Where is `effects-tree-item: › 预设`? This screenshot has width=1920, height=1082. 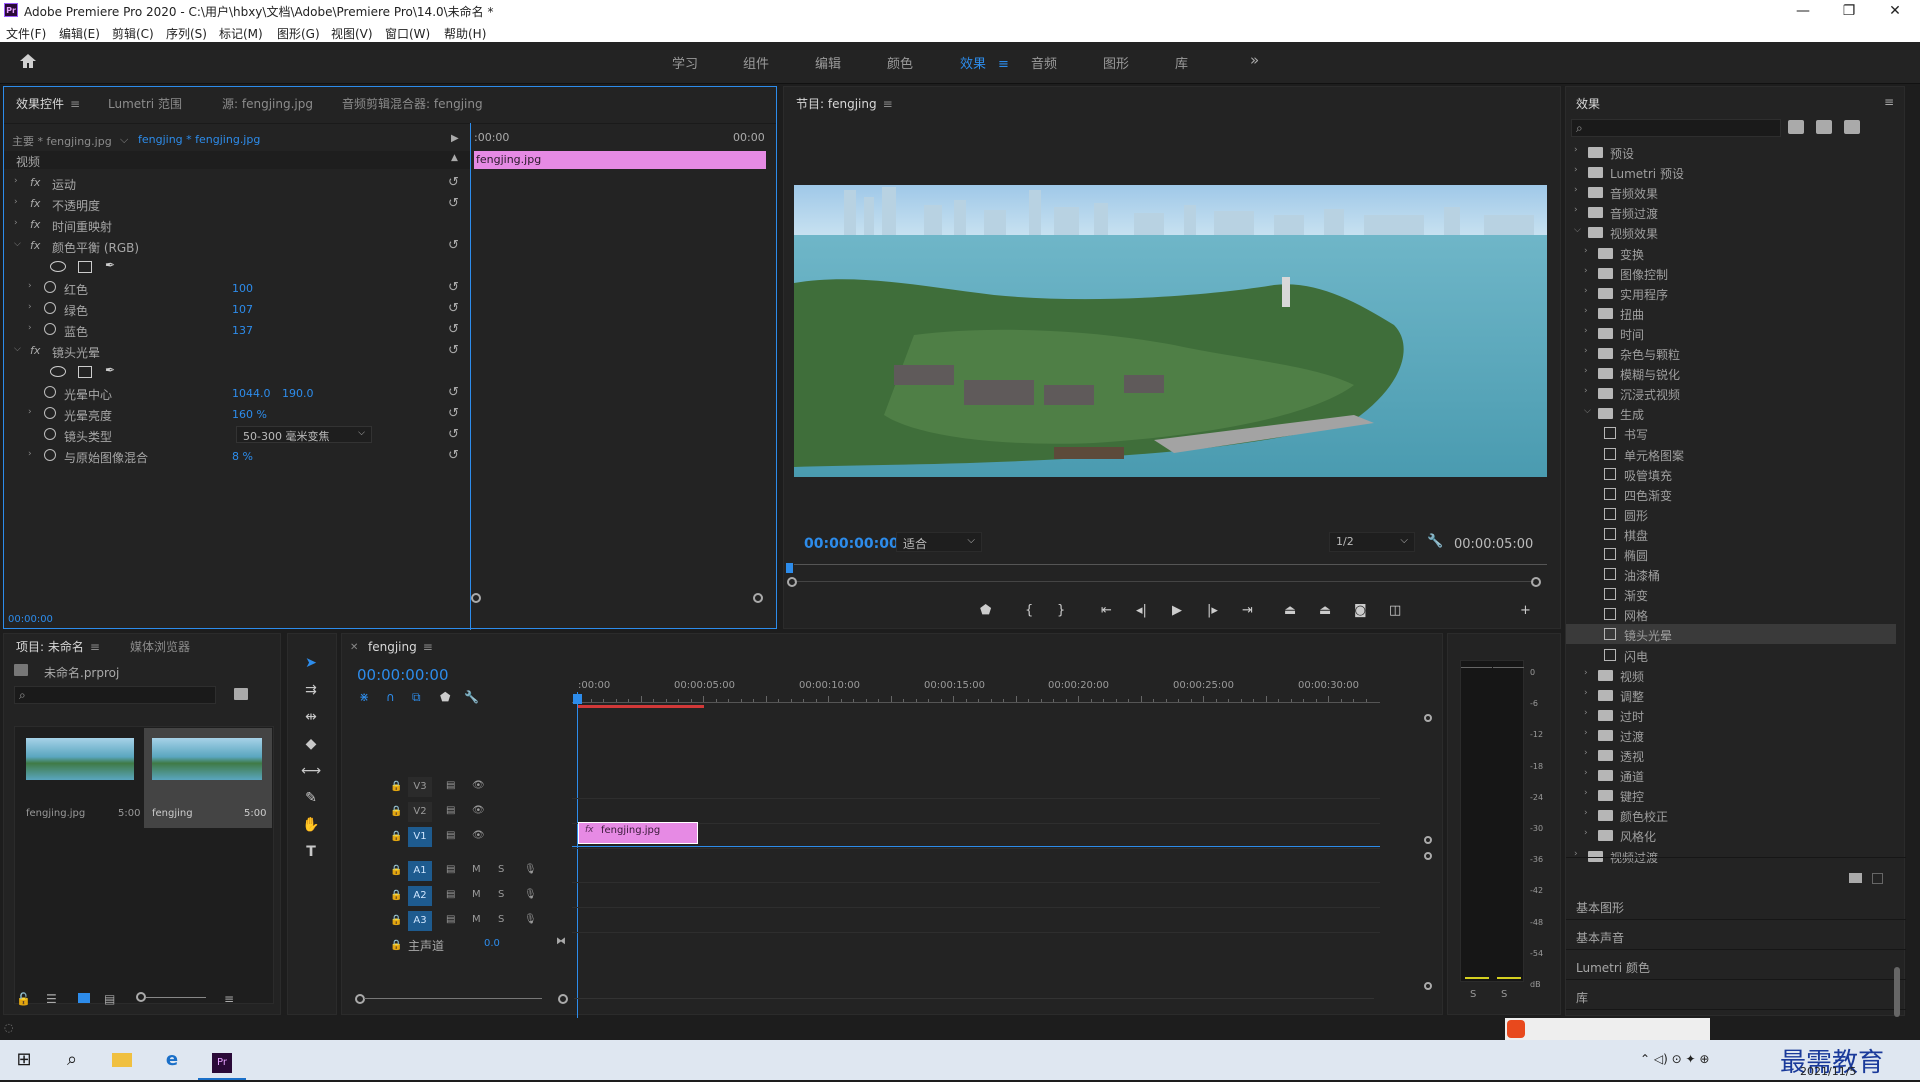 effects-tree-item: › 预设 is located at coordinates (1731, 152).